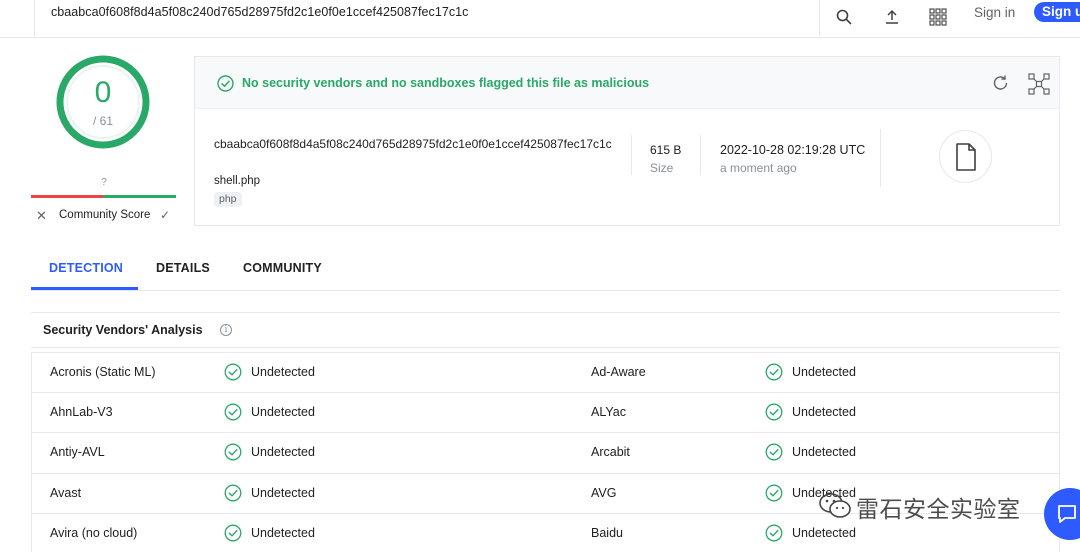  I want to click on apps-grid-icon, so click(938, 17).